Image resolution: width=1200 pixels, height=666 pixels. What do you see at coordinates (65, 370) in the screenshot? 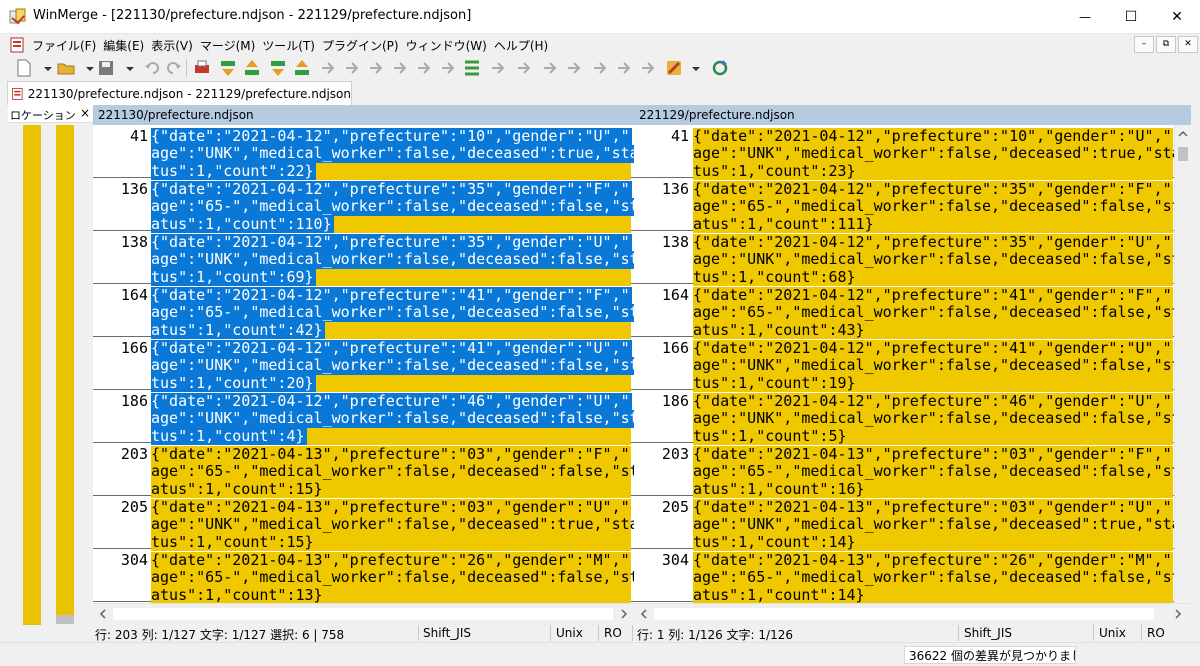
I see `location-bar-right` at bounding box center [65, 370].